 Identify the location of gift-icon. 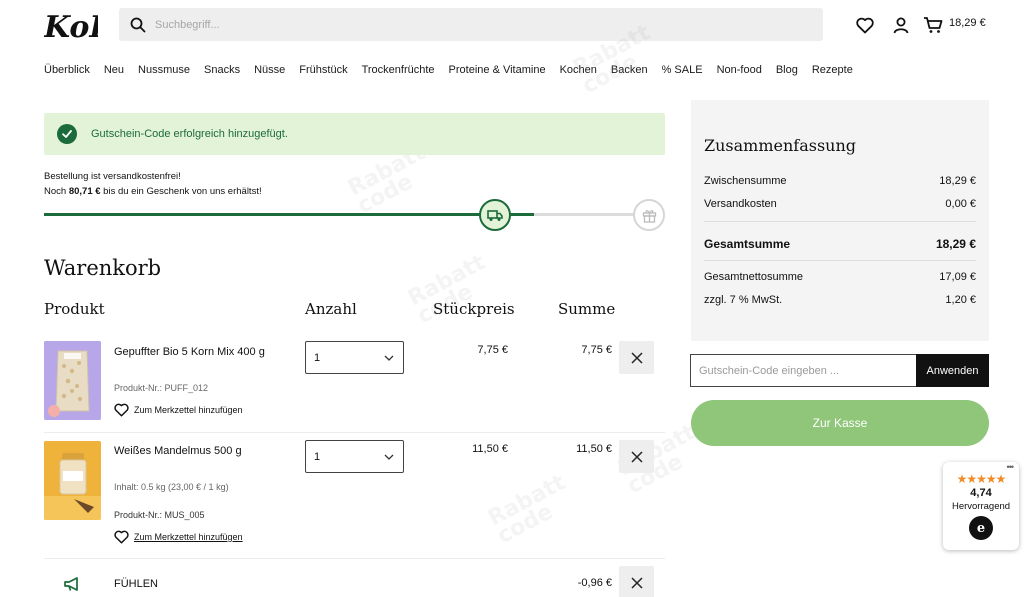
(649, 215).